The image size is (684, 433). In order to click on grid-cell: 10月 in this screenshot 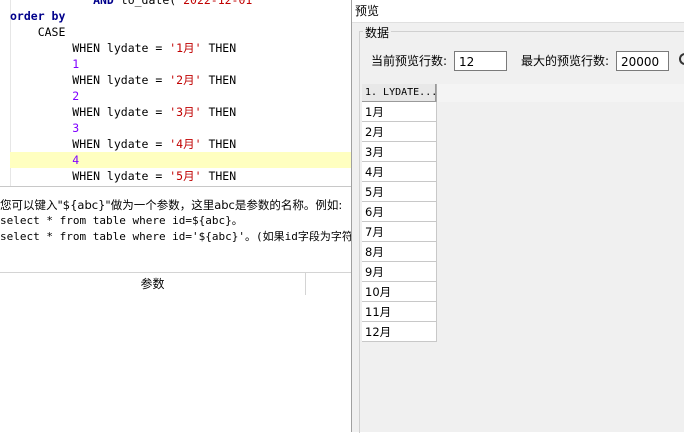, I will do `click(399, 292)`.